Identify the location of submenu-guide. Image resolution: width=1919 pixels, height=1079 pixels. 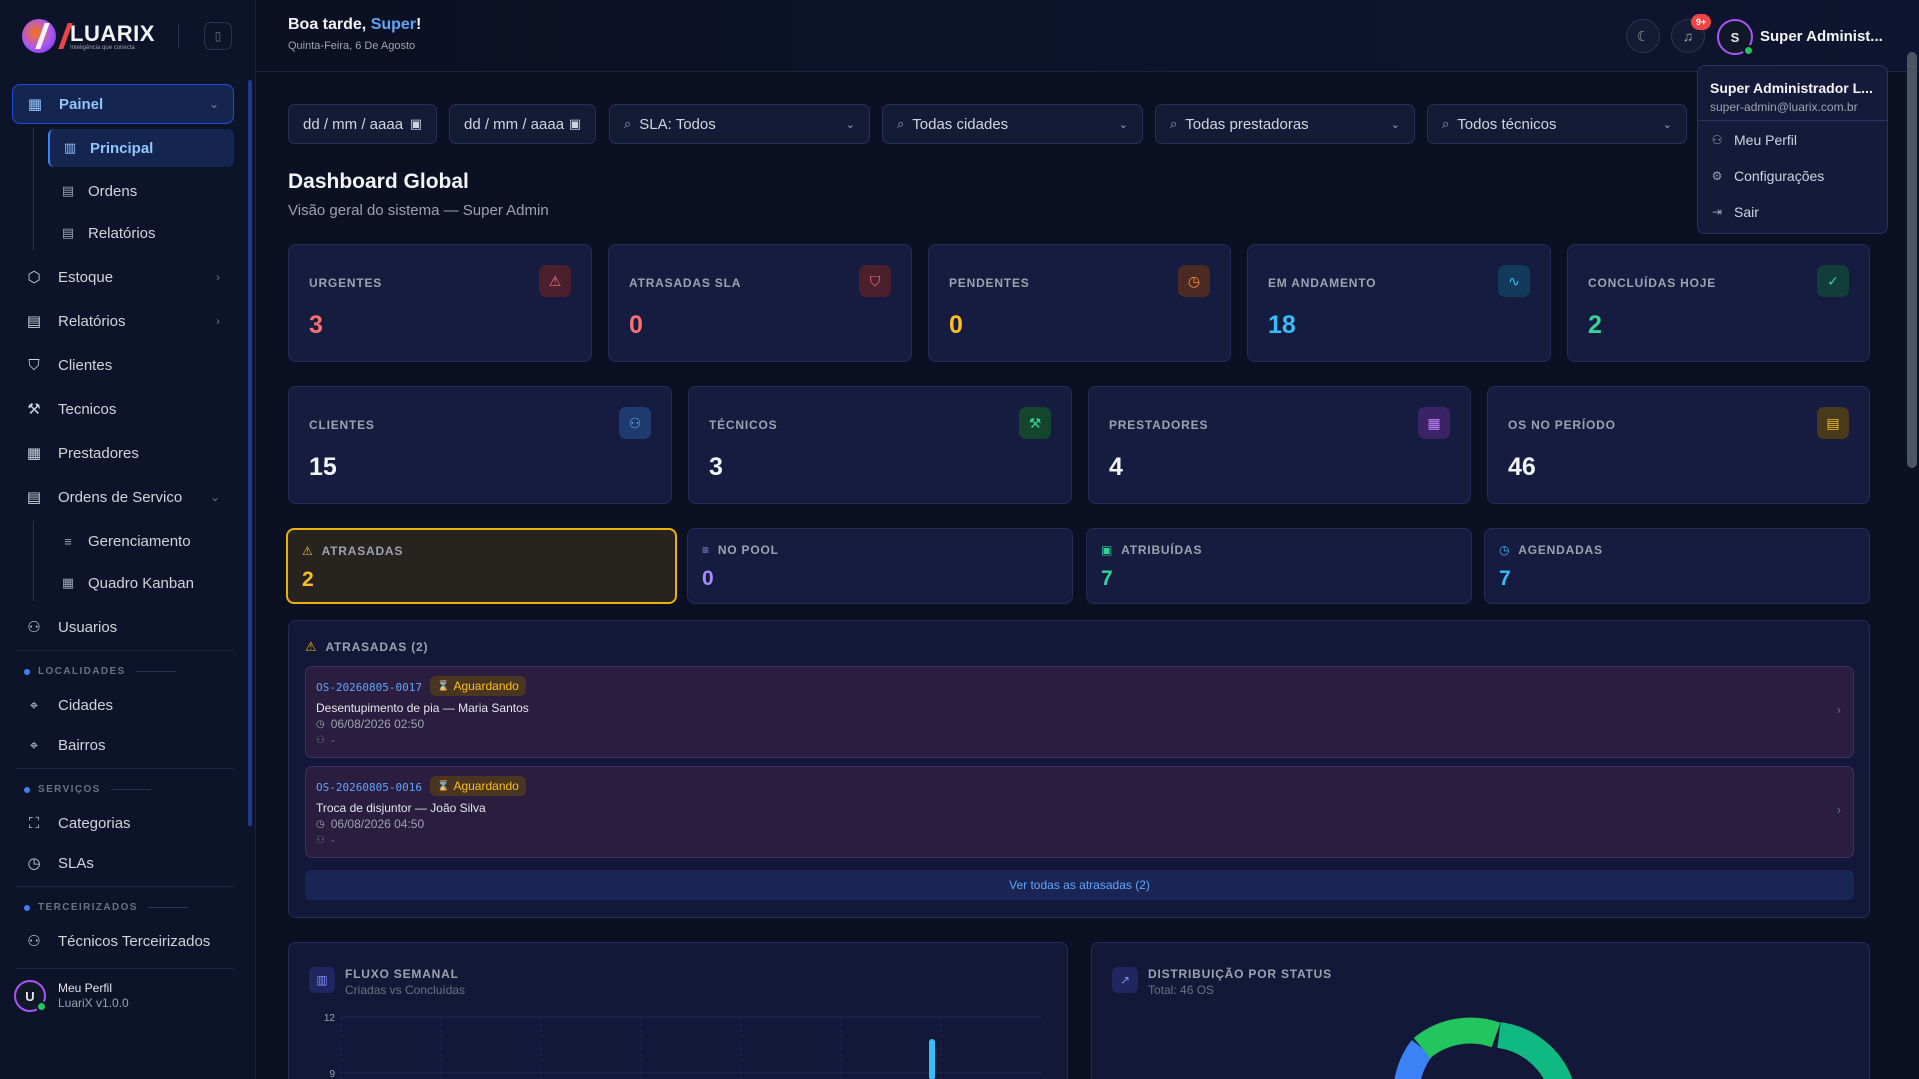
(33, 189).